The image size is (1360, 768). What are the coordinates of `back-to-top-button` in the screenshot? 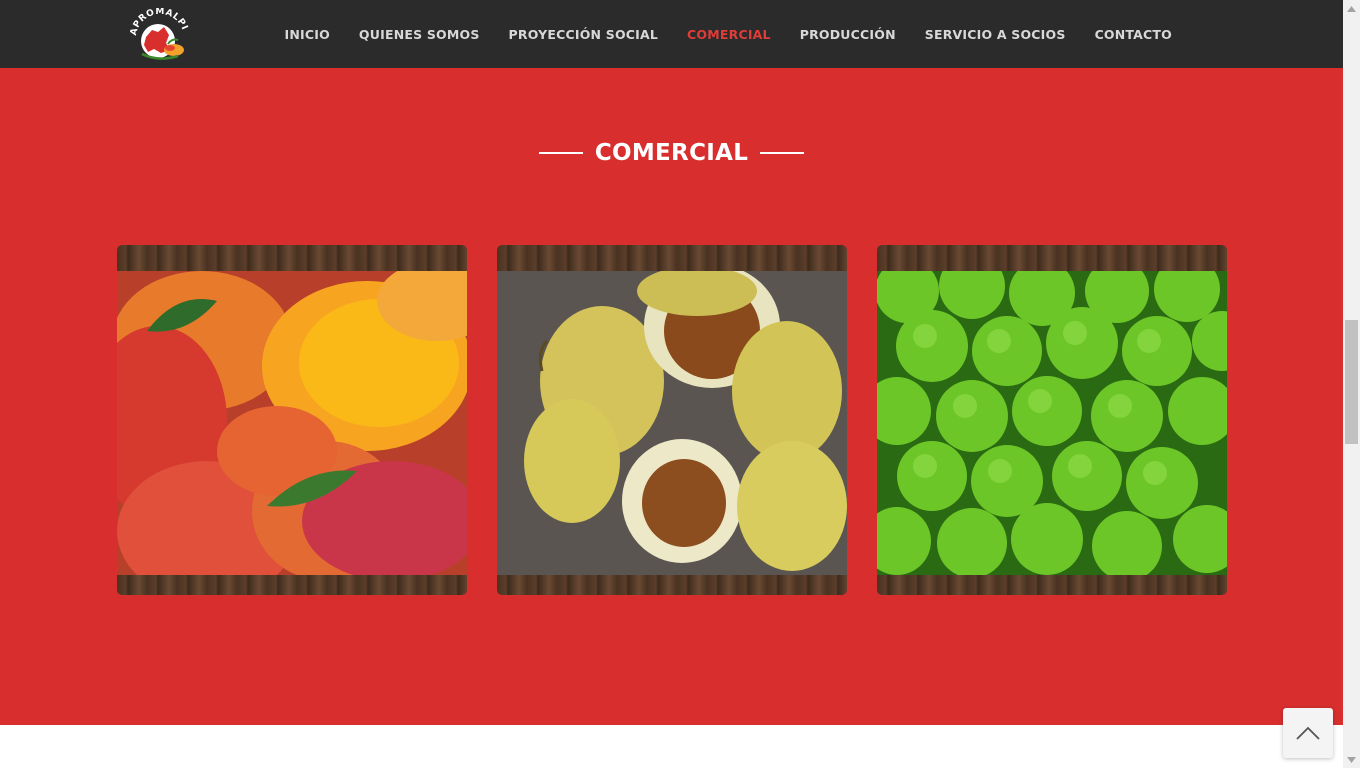 It's located at (1308, 733).